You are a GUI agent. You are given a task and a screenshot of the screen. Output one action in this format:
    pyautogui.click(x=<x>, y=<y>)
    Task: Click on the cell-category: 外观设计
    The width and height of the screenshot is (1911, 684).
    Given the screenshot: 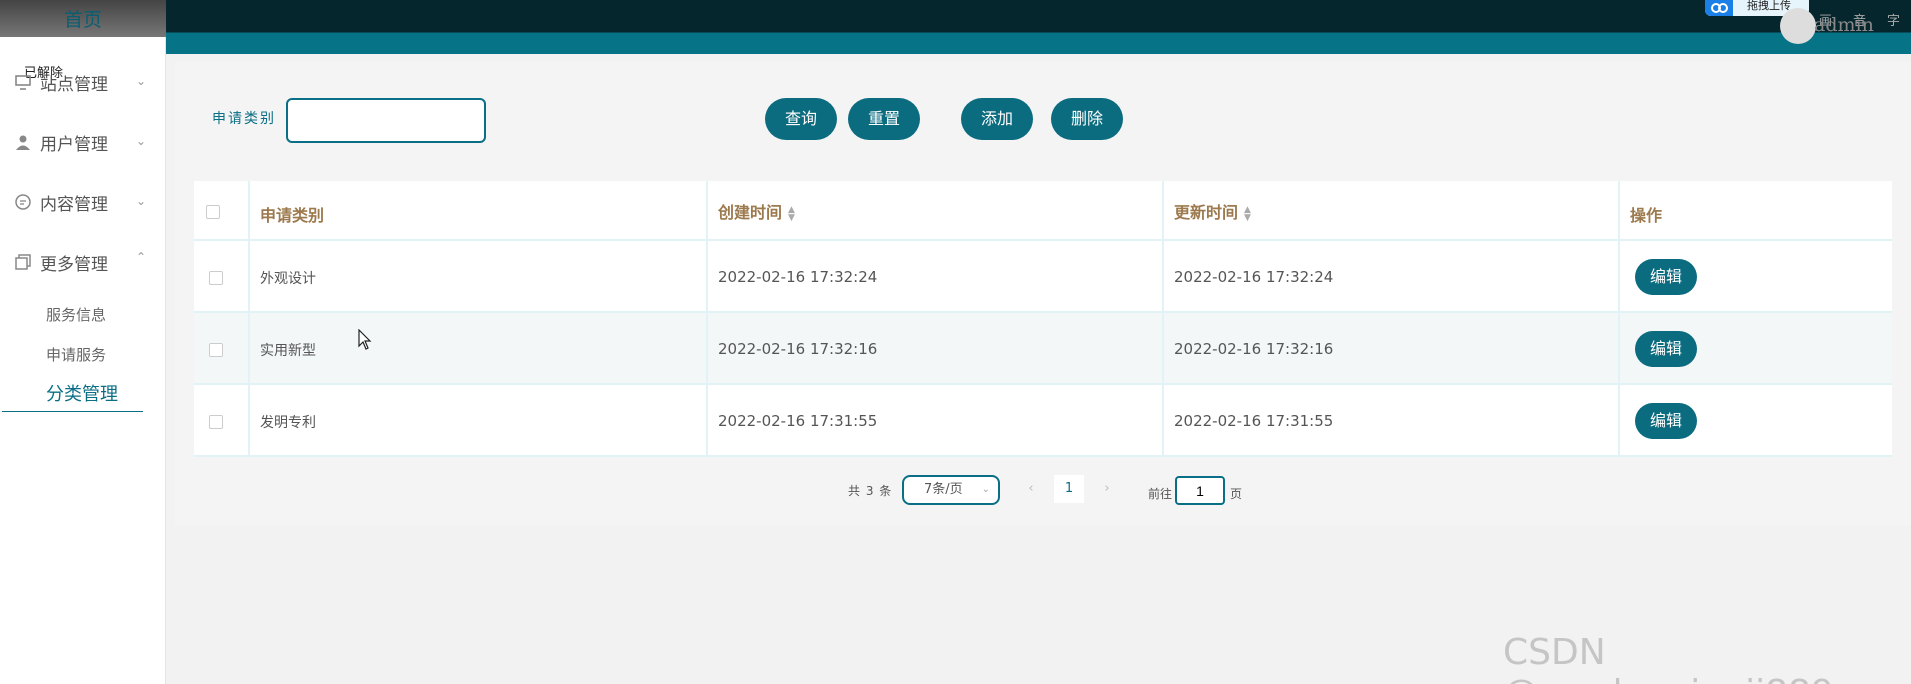 What is the action you would take?
    pyautogui.click(x=288, y=279)
    